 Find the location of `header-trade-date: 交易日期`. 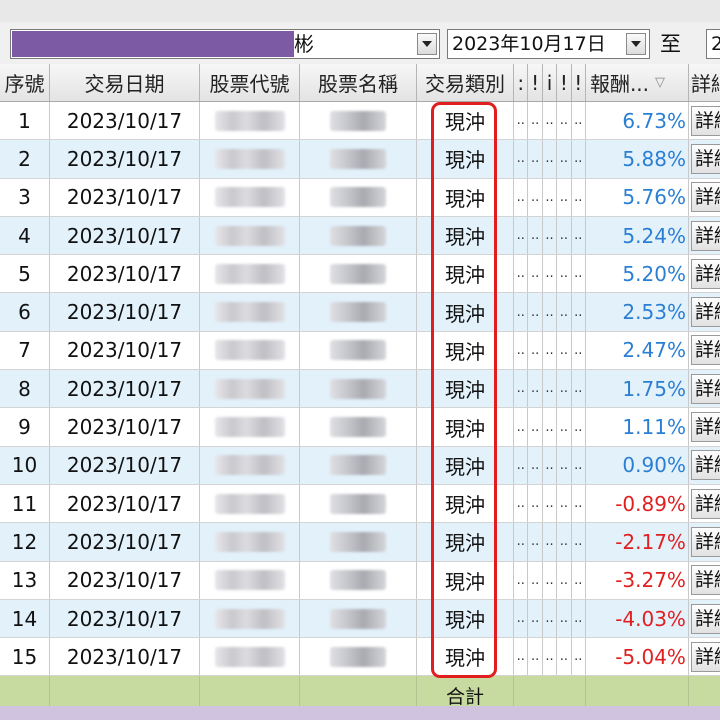

header-trade-date: 交易日期 is located at coordinates (125, 82).